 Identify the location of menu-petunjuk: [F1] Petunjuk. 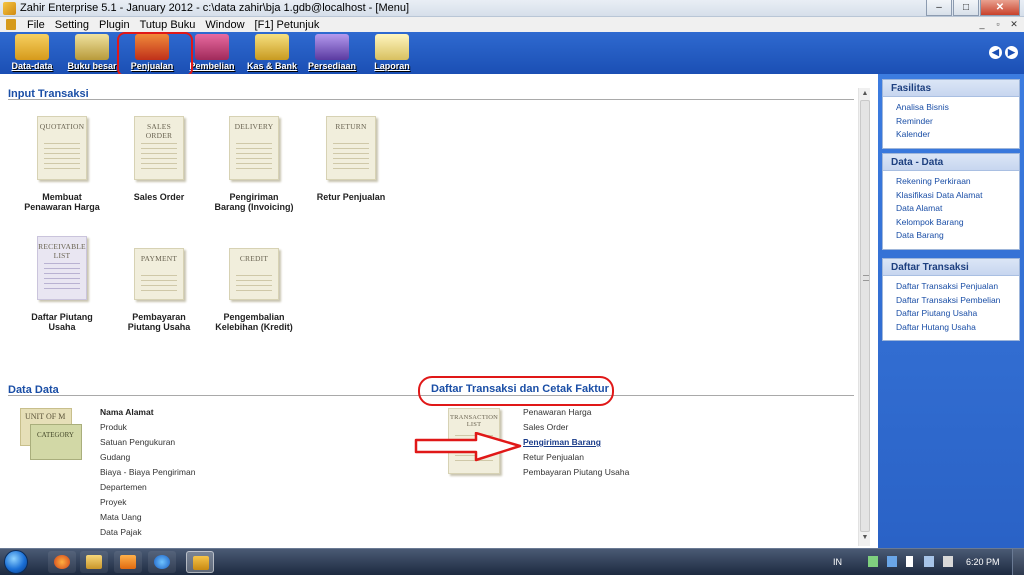
(287, 25).